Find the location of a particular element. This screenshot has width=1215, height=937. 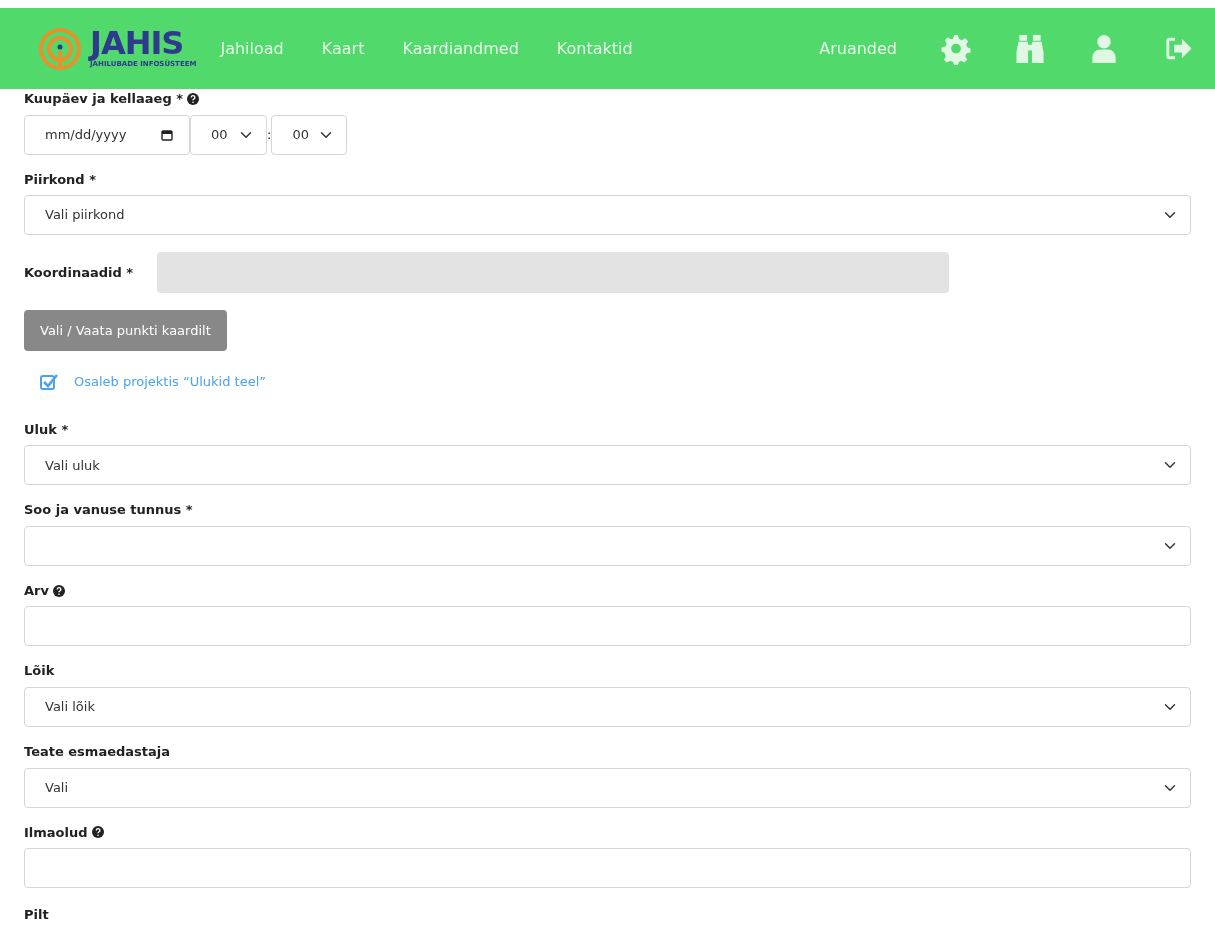

field-label: Soo ja vanuse tunnus * is located at coordinates (108, 510).